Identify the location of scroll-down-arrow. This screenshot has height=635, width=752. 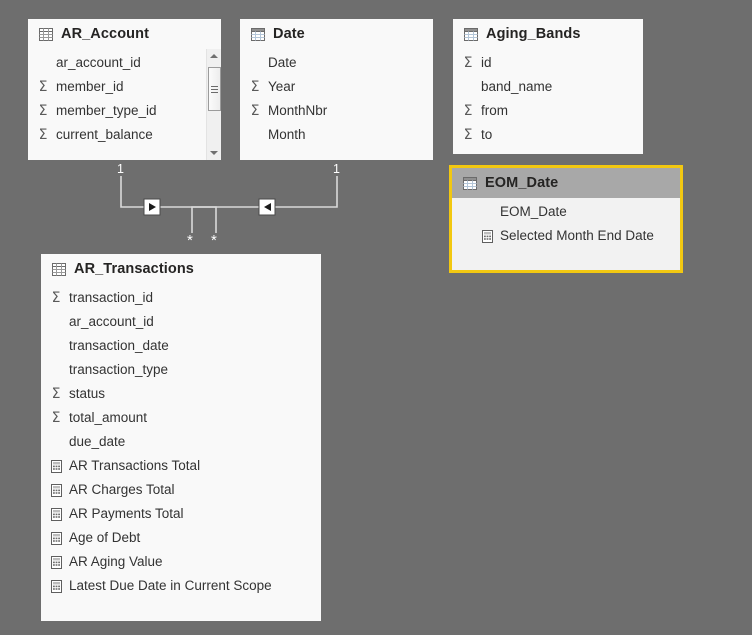
(214, 153).